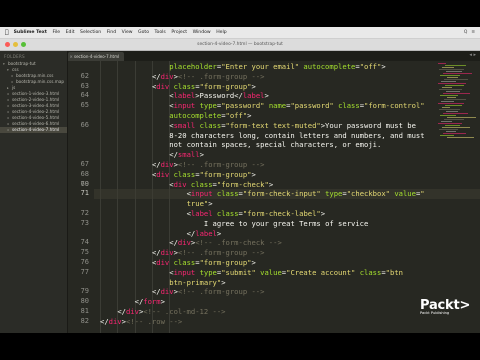  Describe the element at coordinates (221, 253) in the screenshot. I see `code-token: <!-- .form-group -->` at that location.